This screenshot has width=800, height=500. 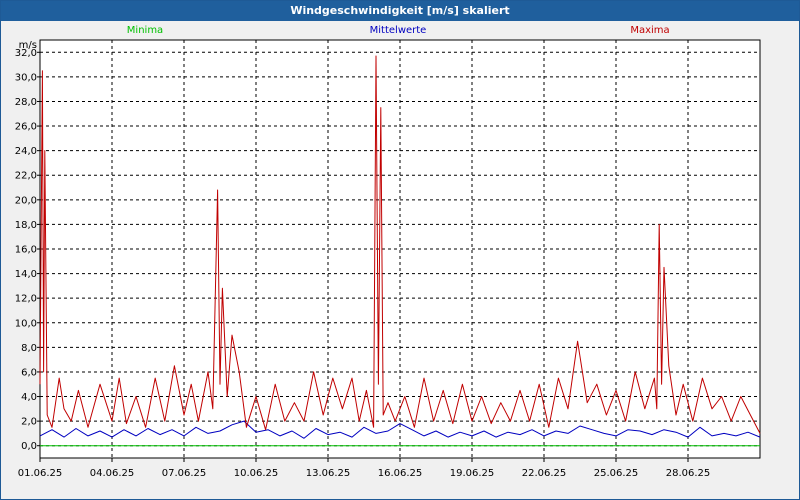 I want to click on y-tick-label: 22,0, so click(x=26, y=176).